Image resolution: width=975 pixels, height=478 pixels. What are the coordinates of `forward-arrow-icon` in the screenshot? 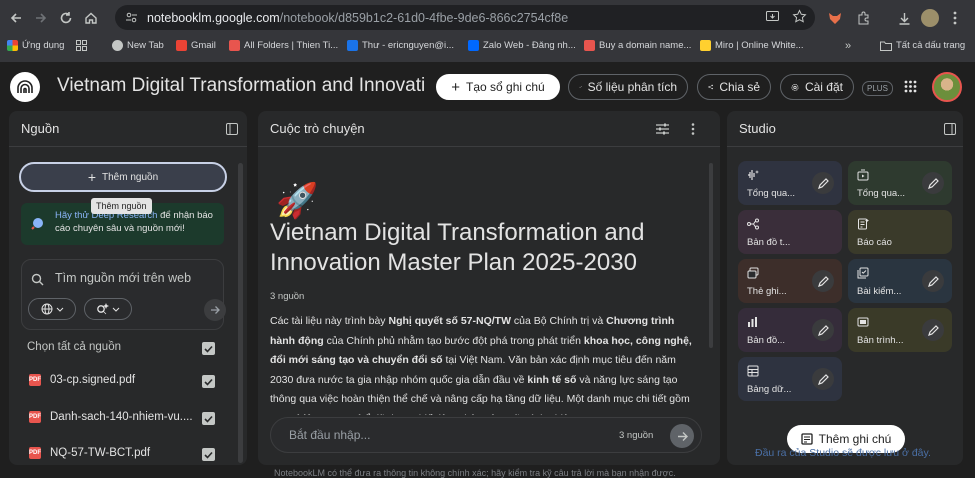 It's located at (41, 18).